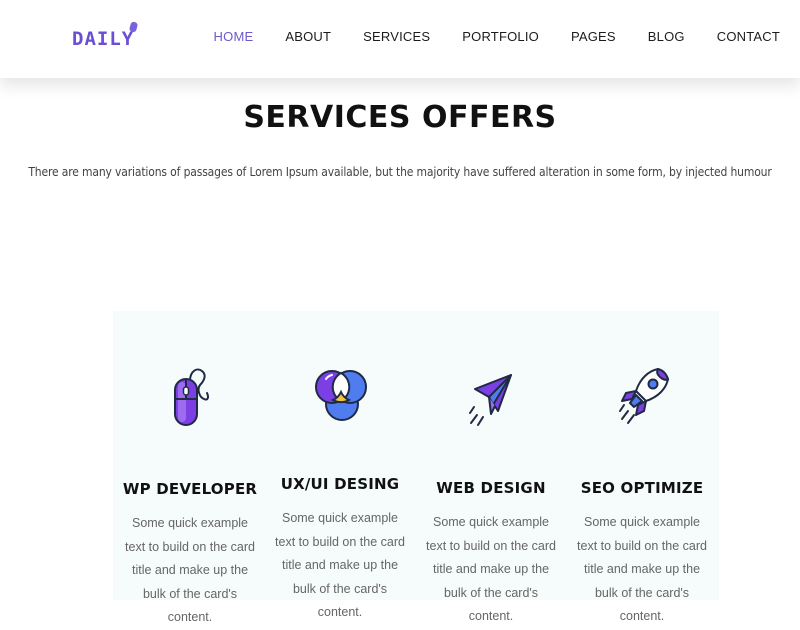 The height and width of the screenshot is (630, 800). What do you see at coordinates (500, 37) in the screenshot?
I see `nav-portfolio: PORTFOLIO` at bounding box center [500, 37].